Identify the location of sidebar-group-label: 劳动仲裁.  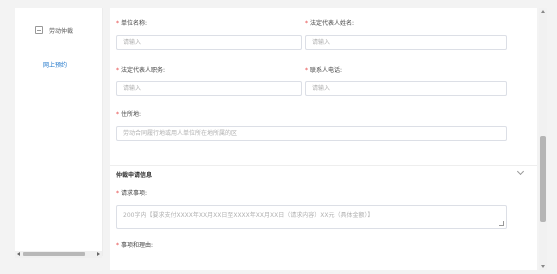
(61, 31).